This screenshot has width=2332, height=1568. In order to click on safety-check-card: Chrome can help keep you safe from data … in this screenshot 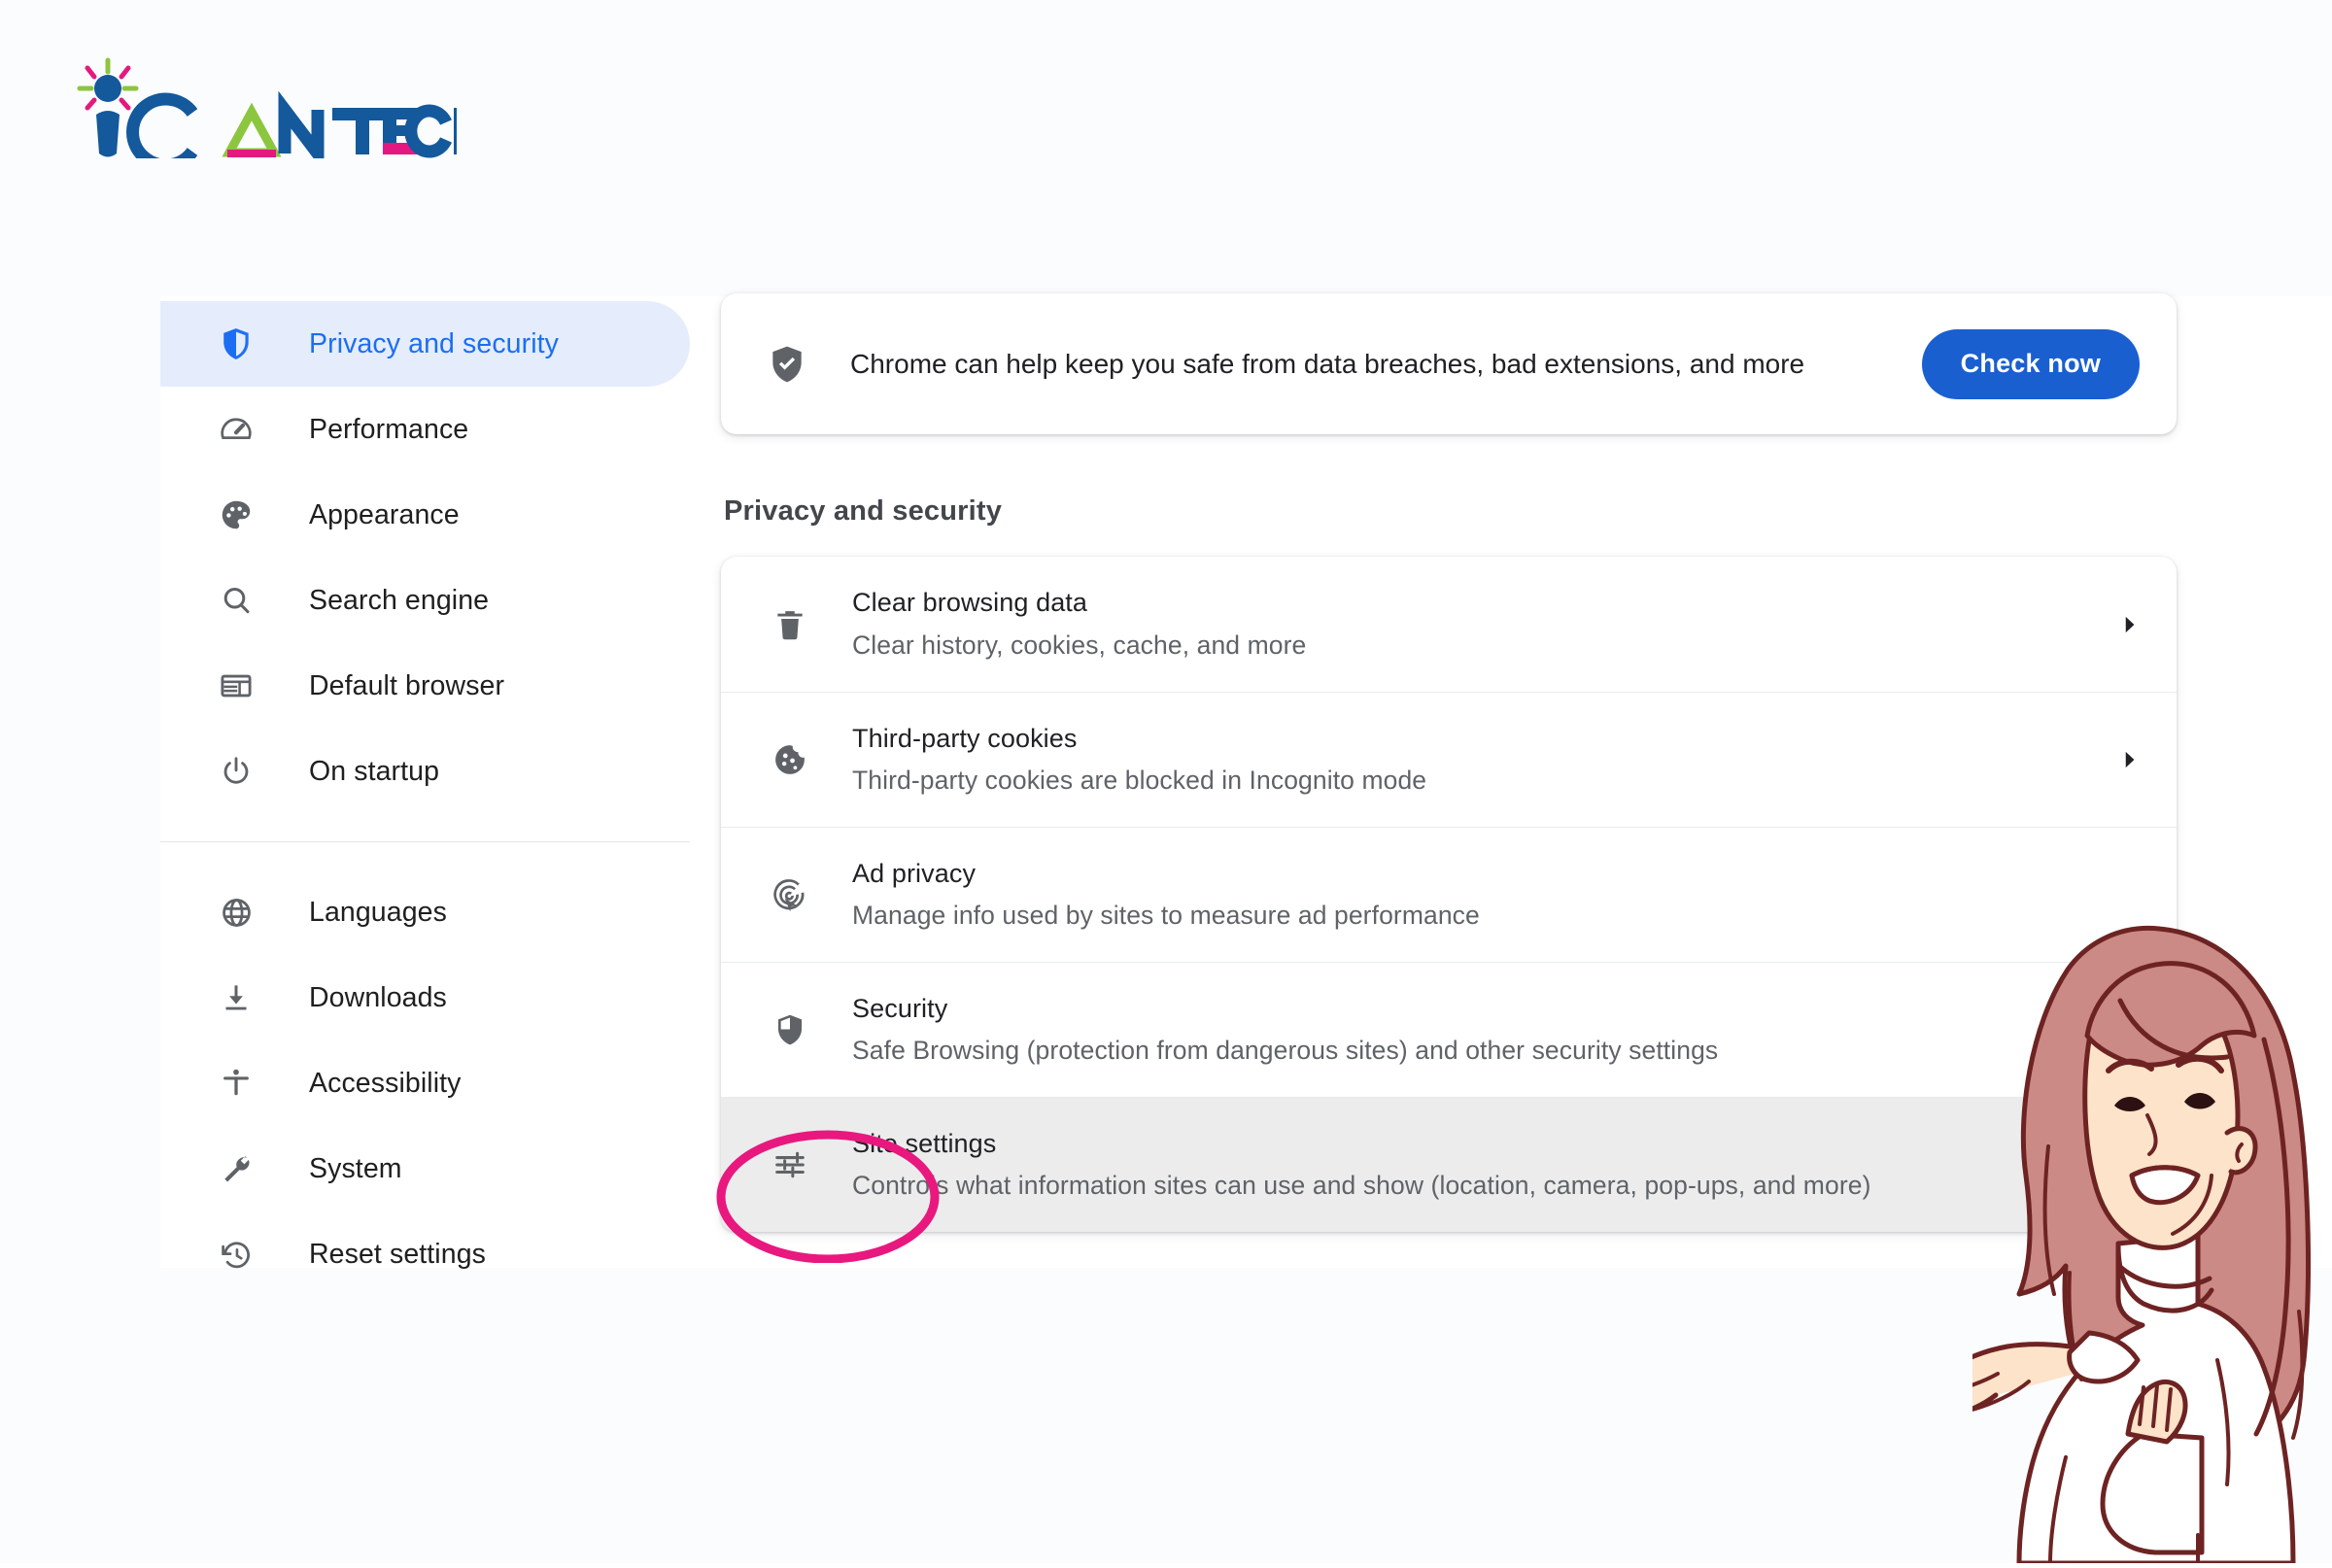, I will do `click(1449, 363)`.